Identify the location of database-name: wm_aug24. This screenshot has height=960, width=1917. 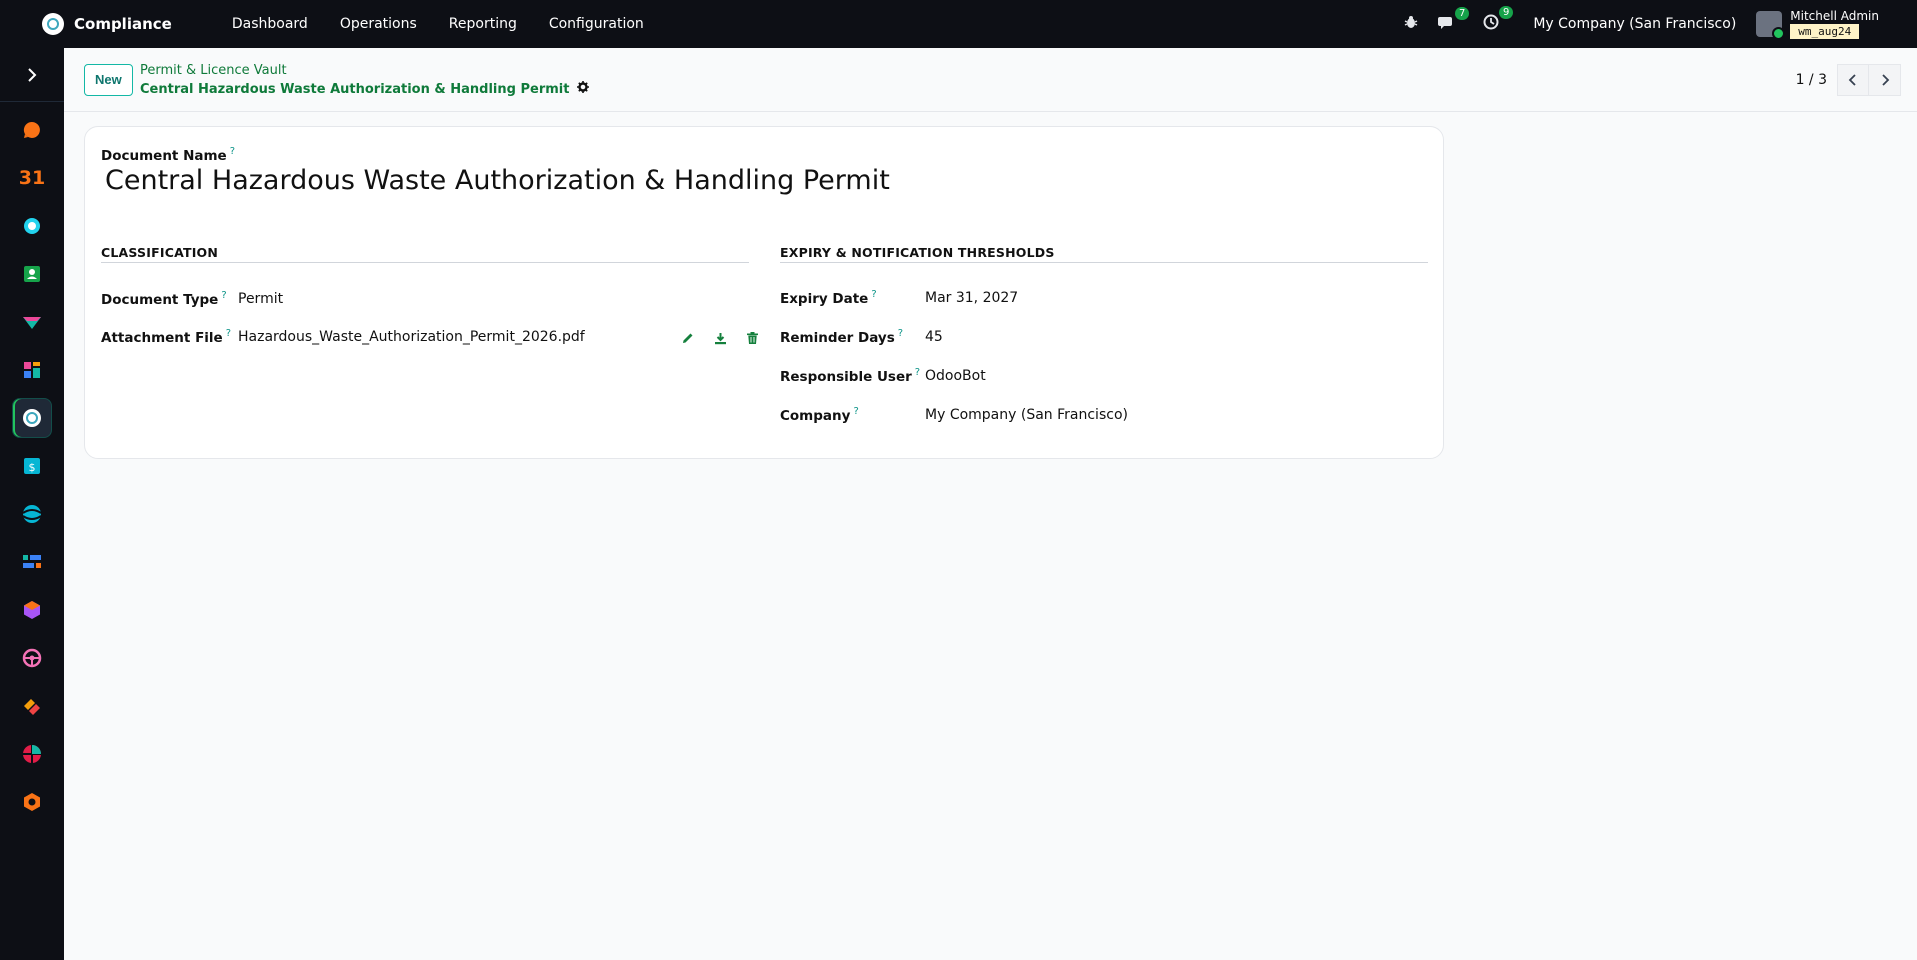
(1825, 31).